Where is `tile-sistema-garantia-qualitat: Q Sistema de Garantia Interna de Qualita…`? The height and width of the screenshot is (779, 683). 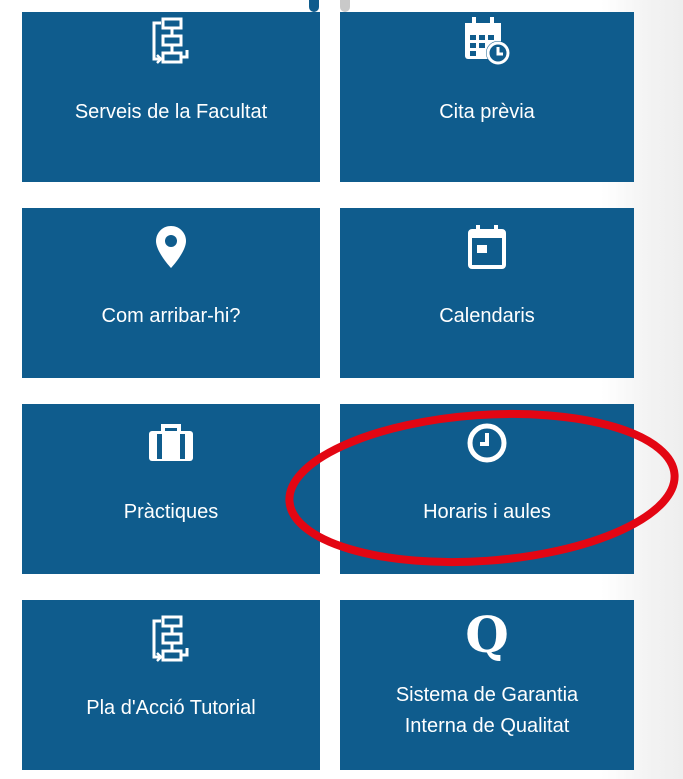
tile-sistema-garantia-qualitat: Q Sistema de Garantia Interna de Qualita… is located at coordinates (487, 685).